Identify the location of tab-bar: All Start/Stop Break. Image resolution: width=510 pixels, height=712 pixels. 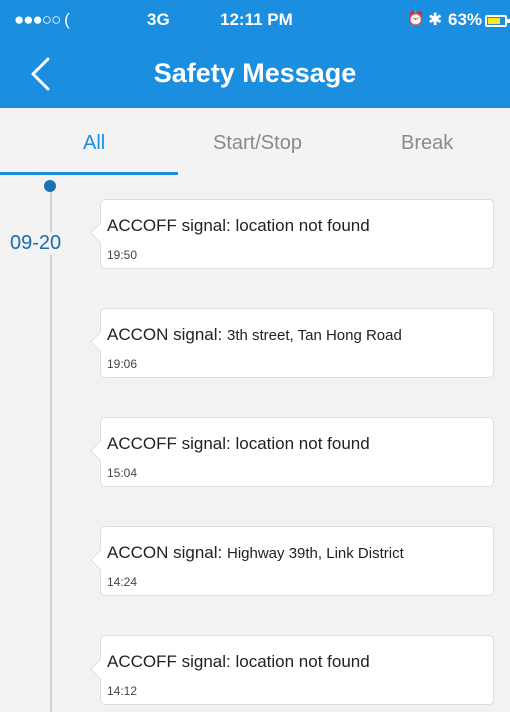
(255, 142).